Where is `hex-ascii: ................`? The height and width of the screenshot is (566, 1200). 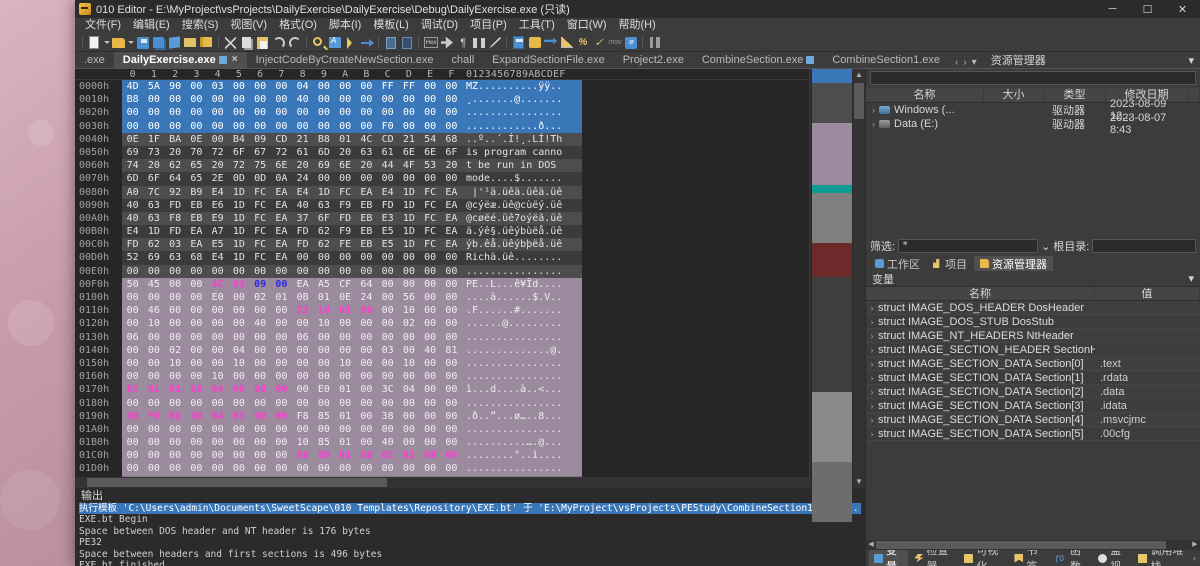 hex-ascii: ................ is located at coordinates (522, 271).